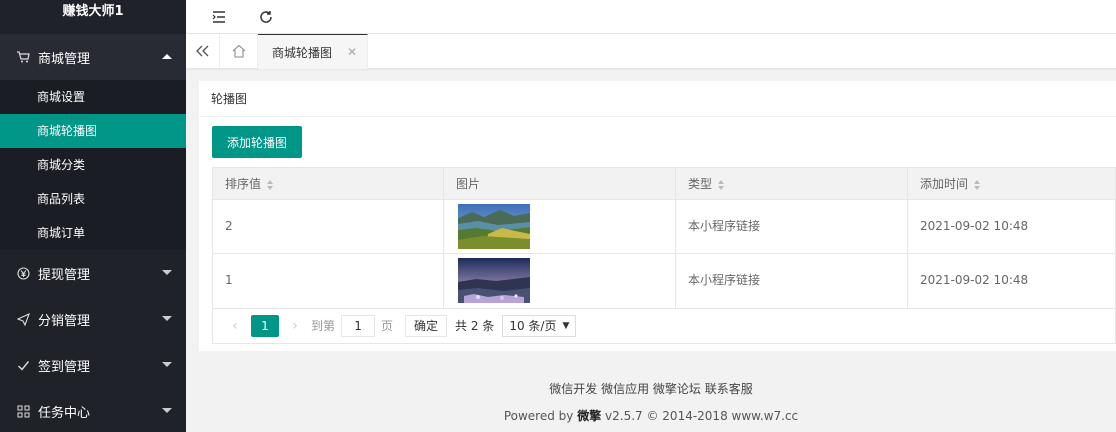 The image size is (1116, 432). Describe the element at coordinates (64, 413) in the screenshot. I see `menu-tasks-label: 任务中心` at that location.